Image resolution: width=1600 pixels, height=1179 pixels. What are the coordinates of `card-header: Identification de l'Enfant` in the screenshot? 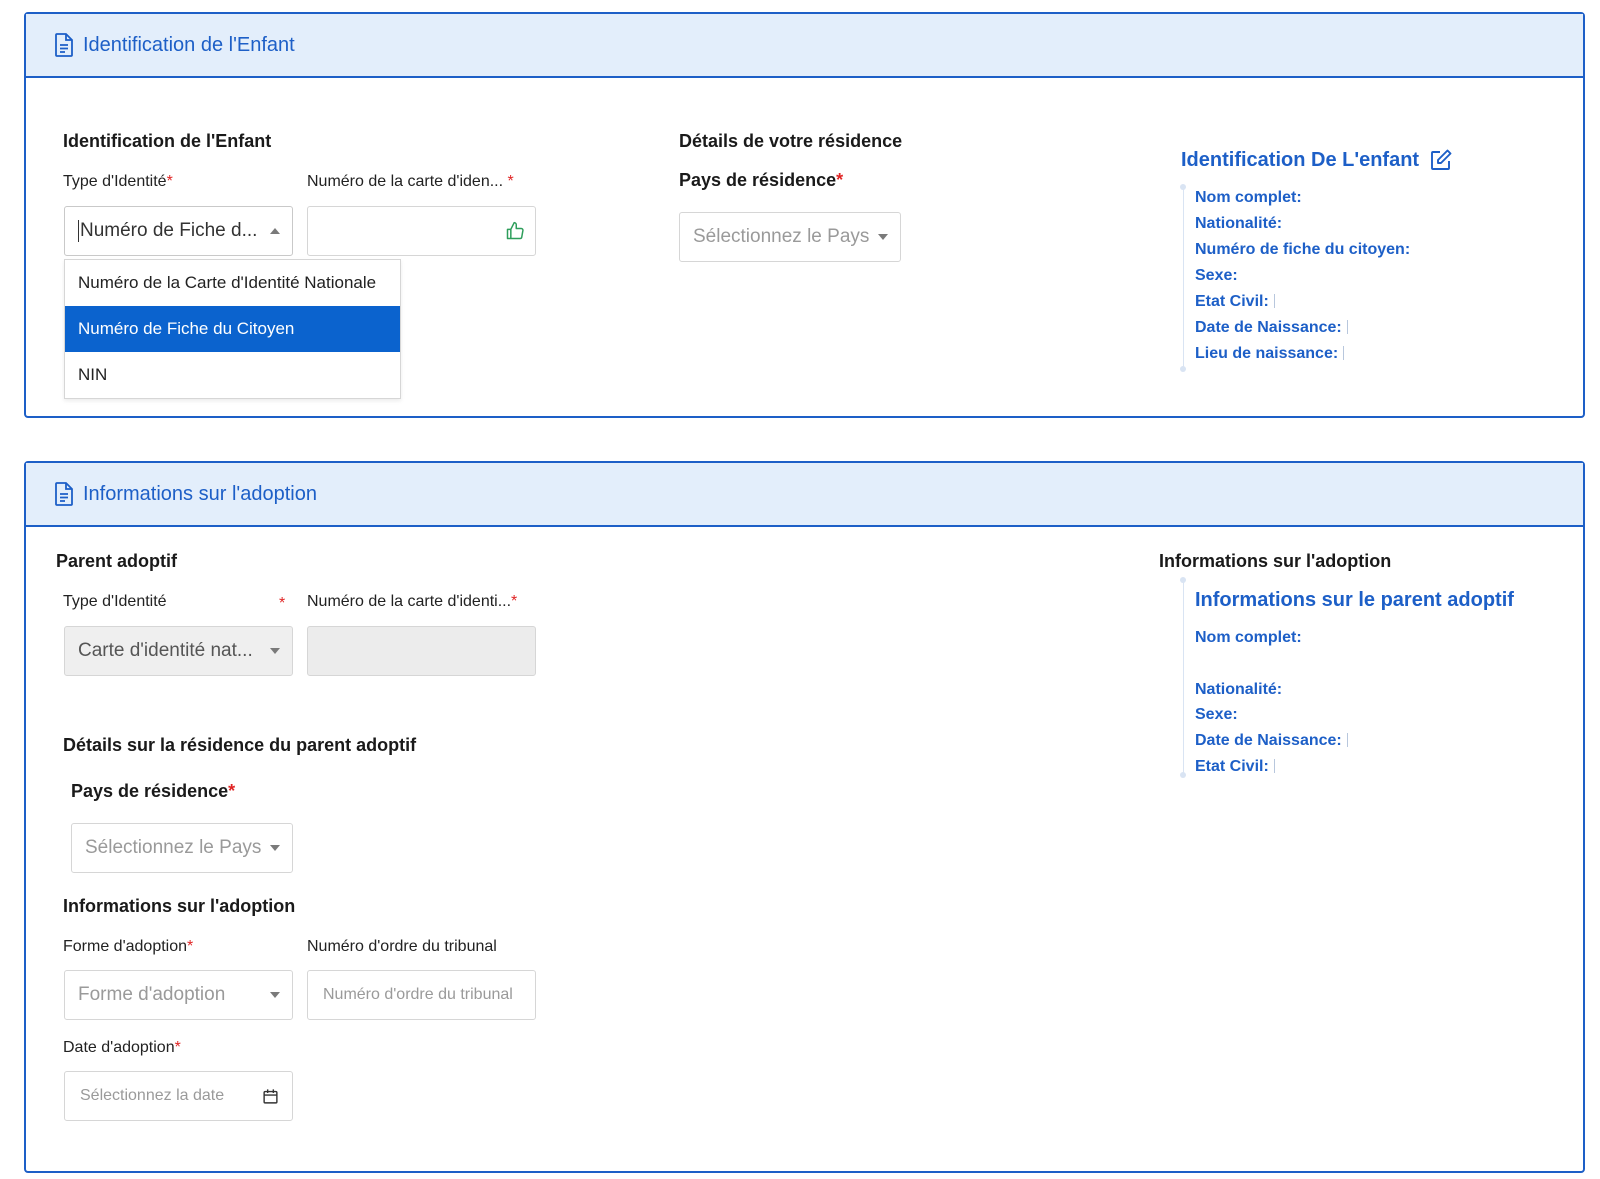 It's located at (804, 46).